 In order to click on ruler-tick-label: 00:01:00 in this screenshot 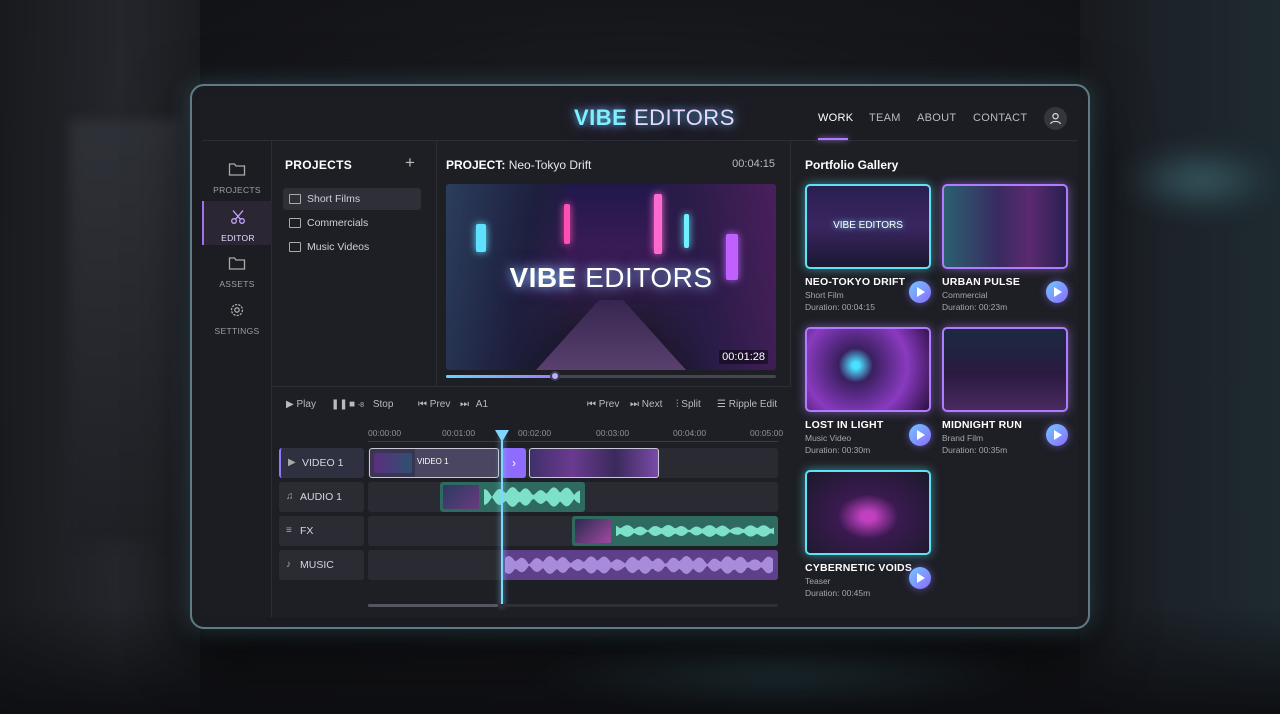, I will do `click(459, 433)`.